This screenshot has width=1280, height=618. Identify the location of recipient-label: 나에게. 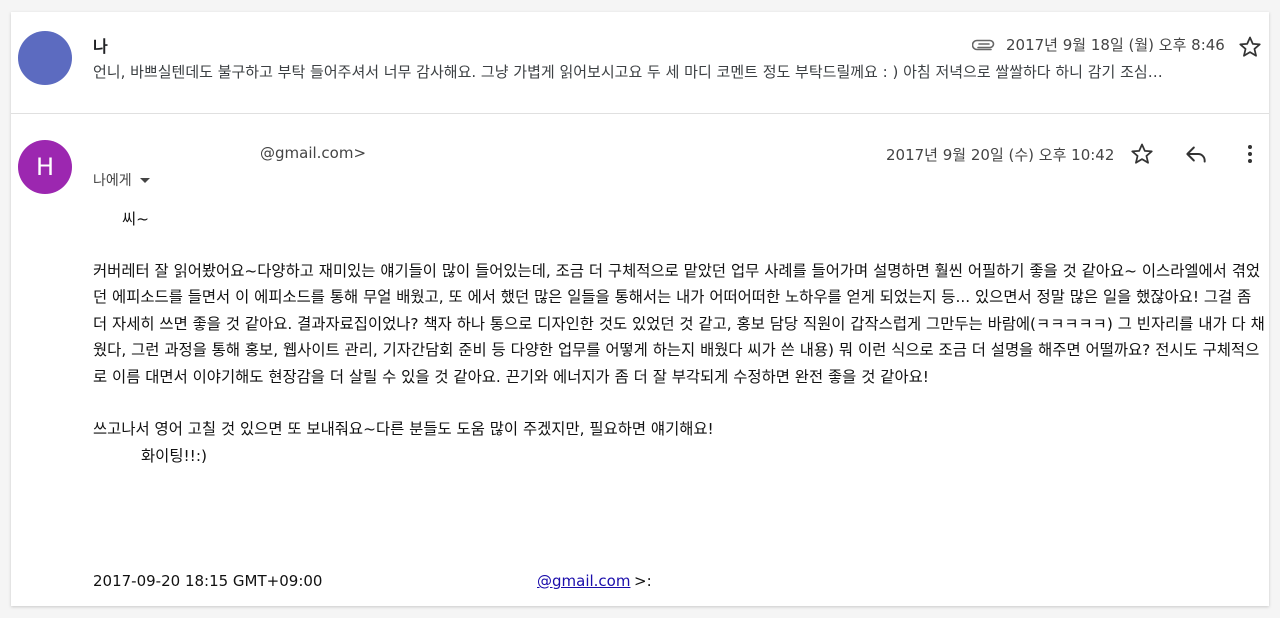
(112, 181).